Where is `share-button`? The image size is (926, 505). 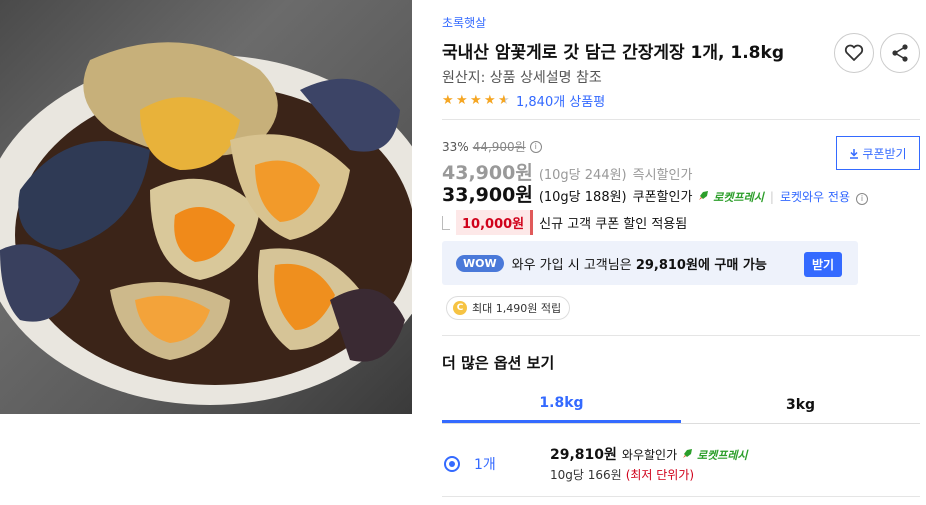 share-button is located at coordinates (900, 53).